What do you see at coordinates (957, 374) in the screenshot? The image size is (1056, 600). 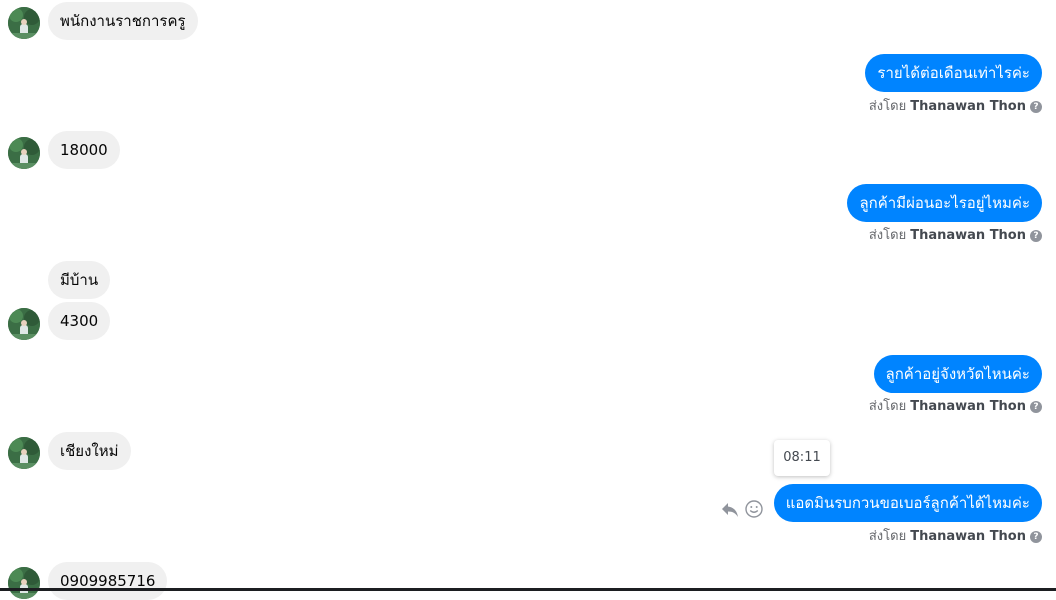 I see `outgoing-message: ลูกค้าอยู่จังหวัดไหนค่ะ` at bounding box center [957, 374].